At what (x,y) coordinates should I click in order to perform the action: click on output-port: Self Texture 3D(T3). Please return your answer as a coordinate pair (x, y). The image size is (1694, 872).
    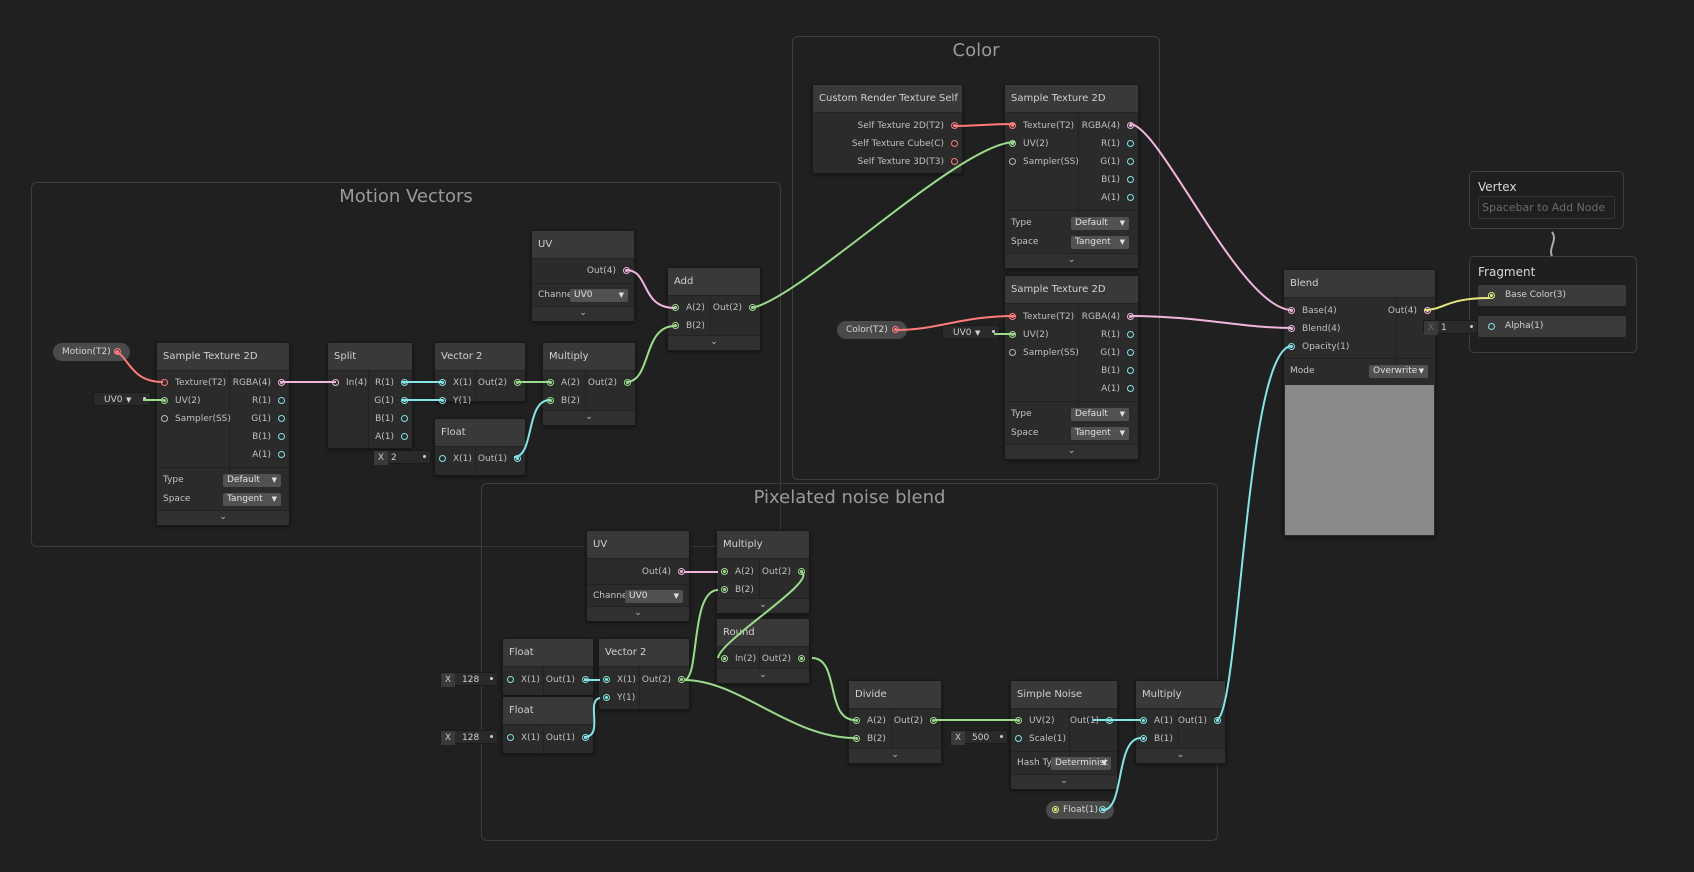
    Looking at the image, I should click on (908, 162).